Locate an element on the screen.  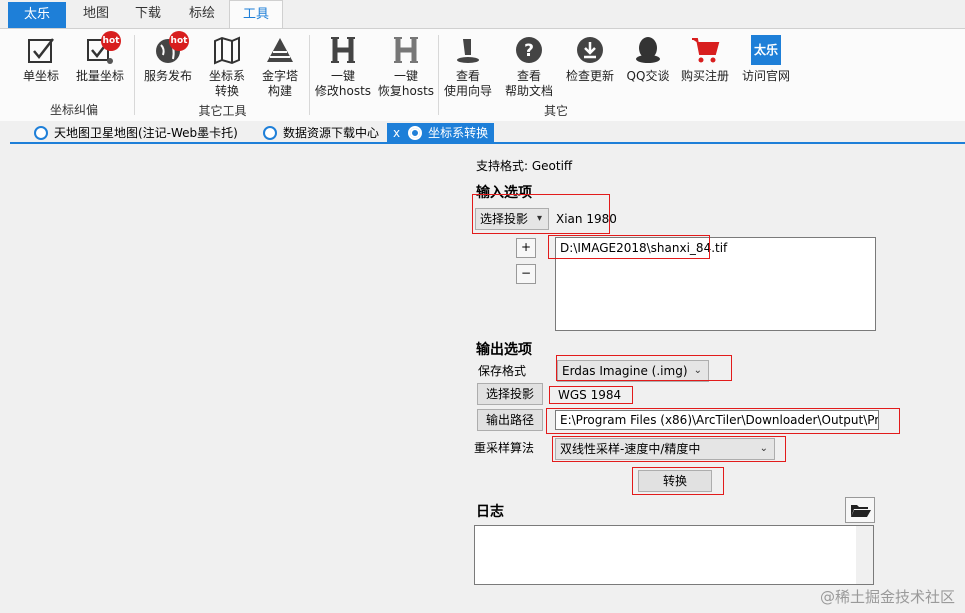
doc-tab-coord-convert: x 坐标系转换 is located at coordinates (441, 133).